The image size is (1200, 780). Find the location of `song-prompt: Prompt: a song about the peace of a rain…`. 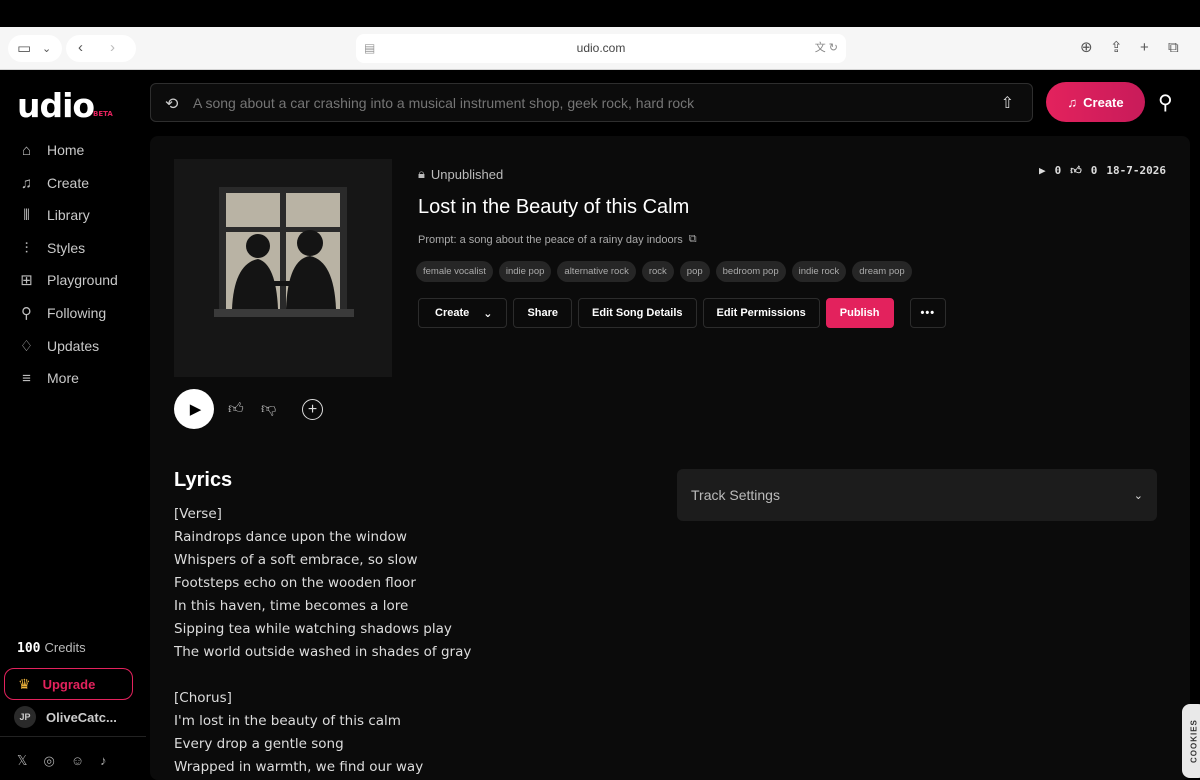

song-prompt: Prompt: a song about the peace of a rain… is located at coordinates (557, 239).